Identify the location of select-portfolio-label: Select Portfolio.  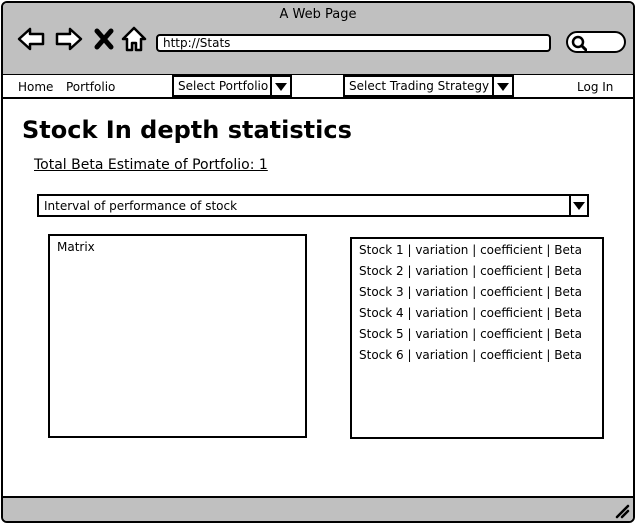
(223, 86).